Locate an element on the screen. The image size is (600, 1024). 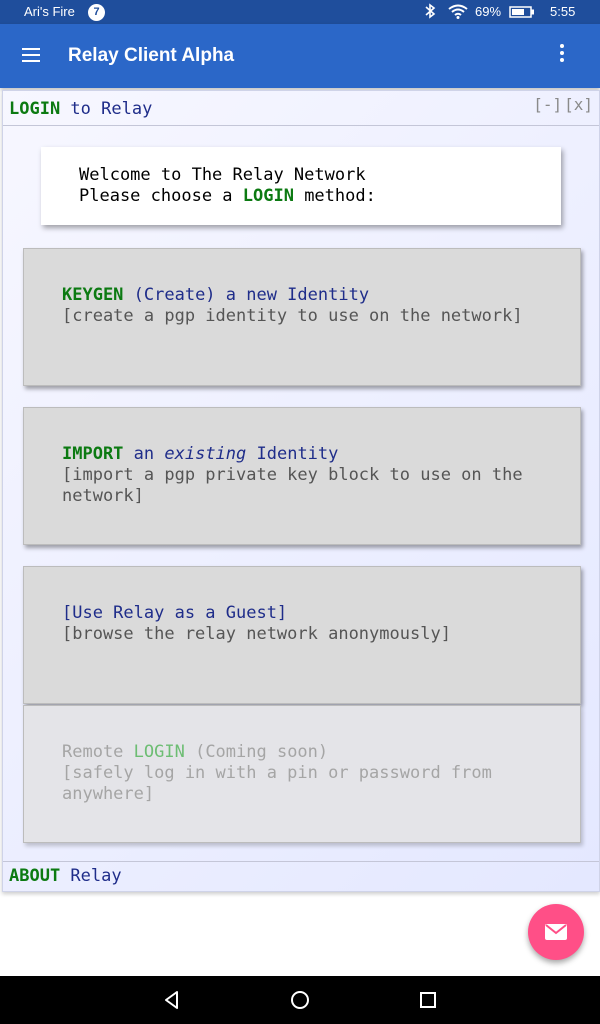
panel-title-keyword: LOGIN is located at coordinates (35, 109).